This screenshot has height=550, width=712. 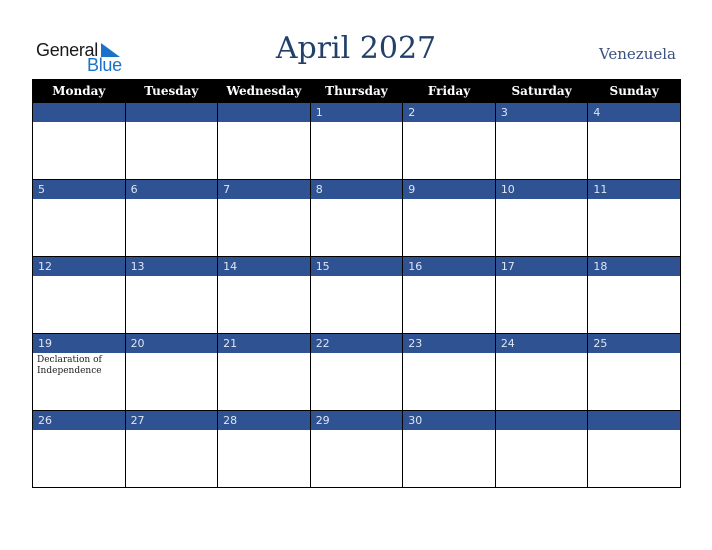 I want to click on day-cell: 24, so click(x=541, y=372).